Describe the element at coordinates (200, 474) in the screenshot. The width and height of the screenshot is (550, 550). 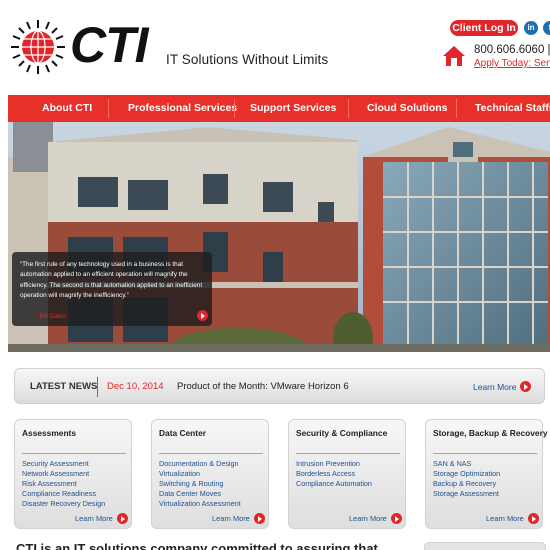
I see `card-link: Virtualization` at that location.